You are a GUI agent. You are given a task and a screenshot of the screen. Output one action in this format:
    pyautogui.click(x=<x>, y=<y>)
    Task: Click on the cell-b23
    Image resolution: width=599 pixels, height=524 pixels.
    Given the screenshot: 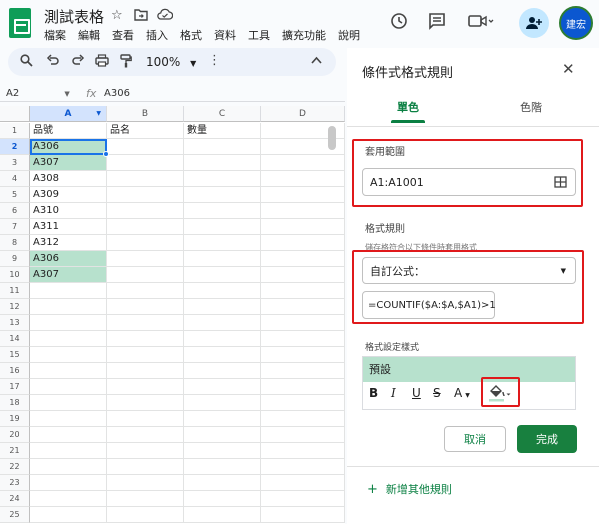 What is the action you would take?
    pyautogui.click(x=145, y=483)
    